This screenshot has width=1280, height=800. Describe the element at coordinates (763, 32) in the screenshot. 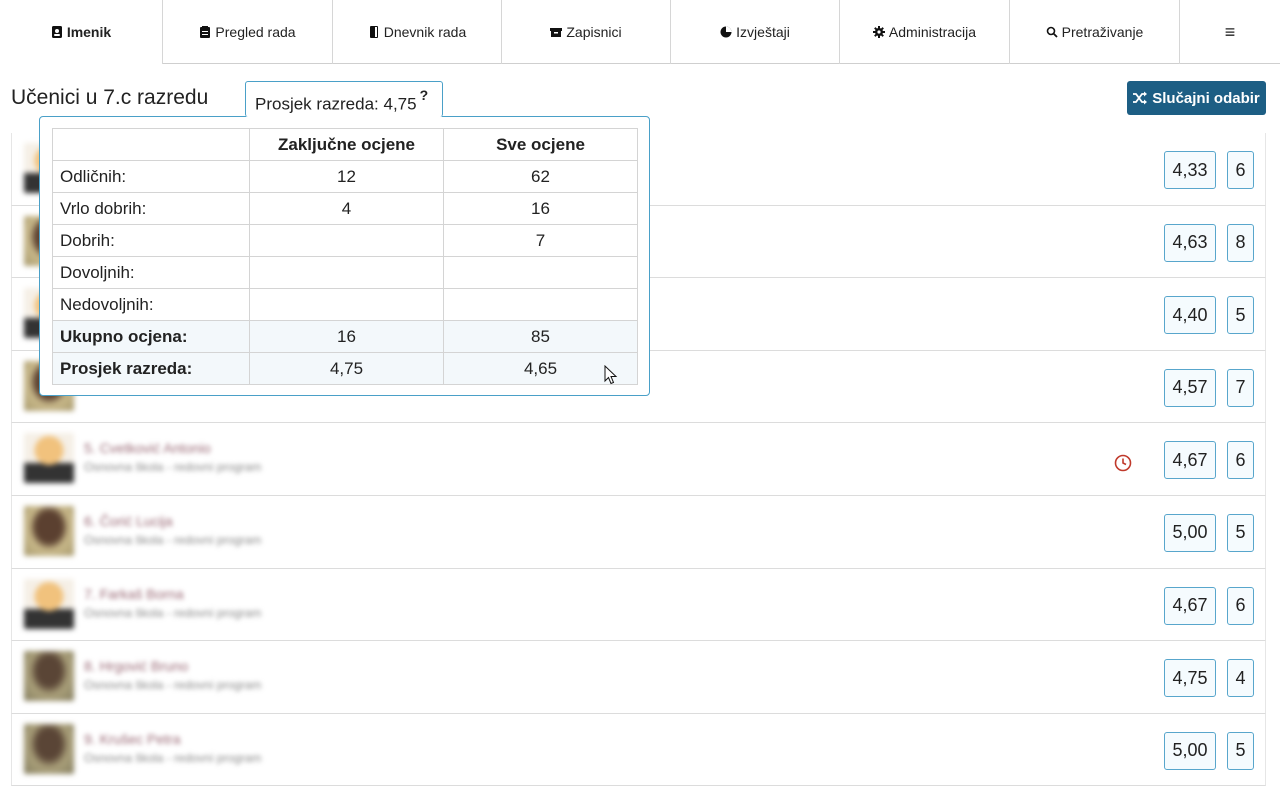

I see `nav-label: Izvještaji` at that location.